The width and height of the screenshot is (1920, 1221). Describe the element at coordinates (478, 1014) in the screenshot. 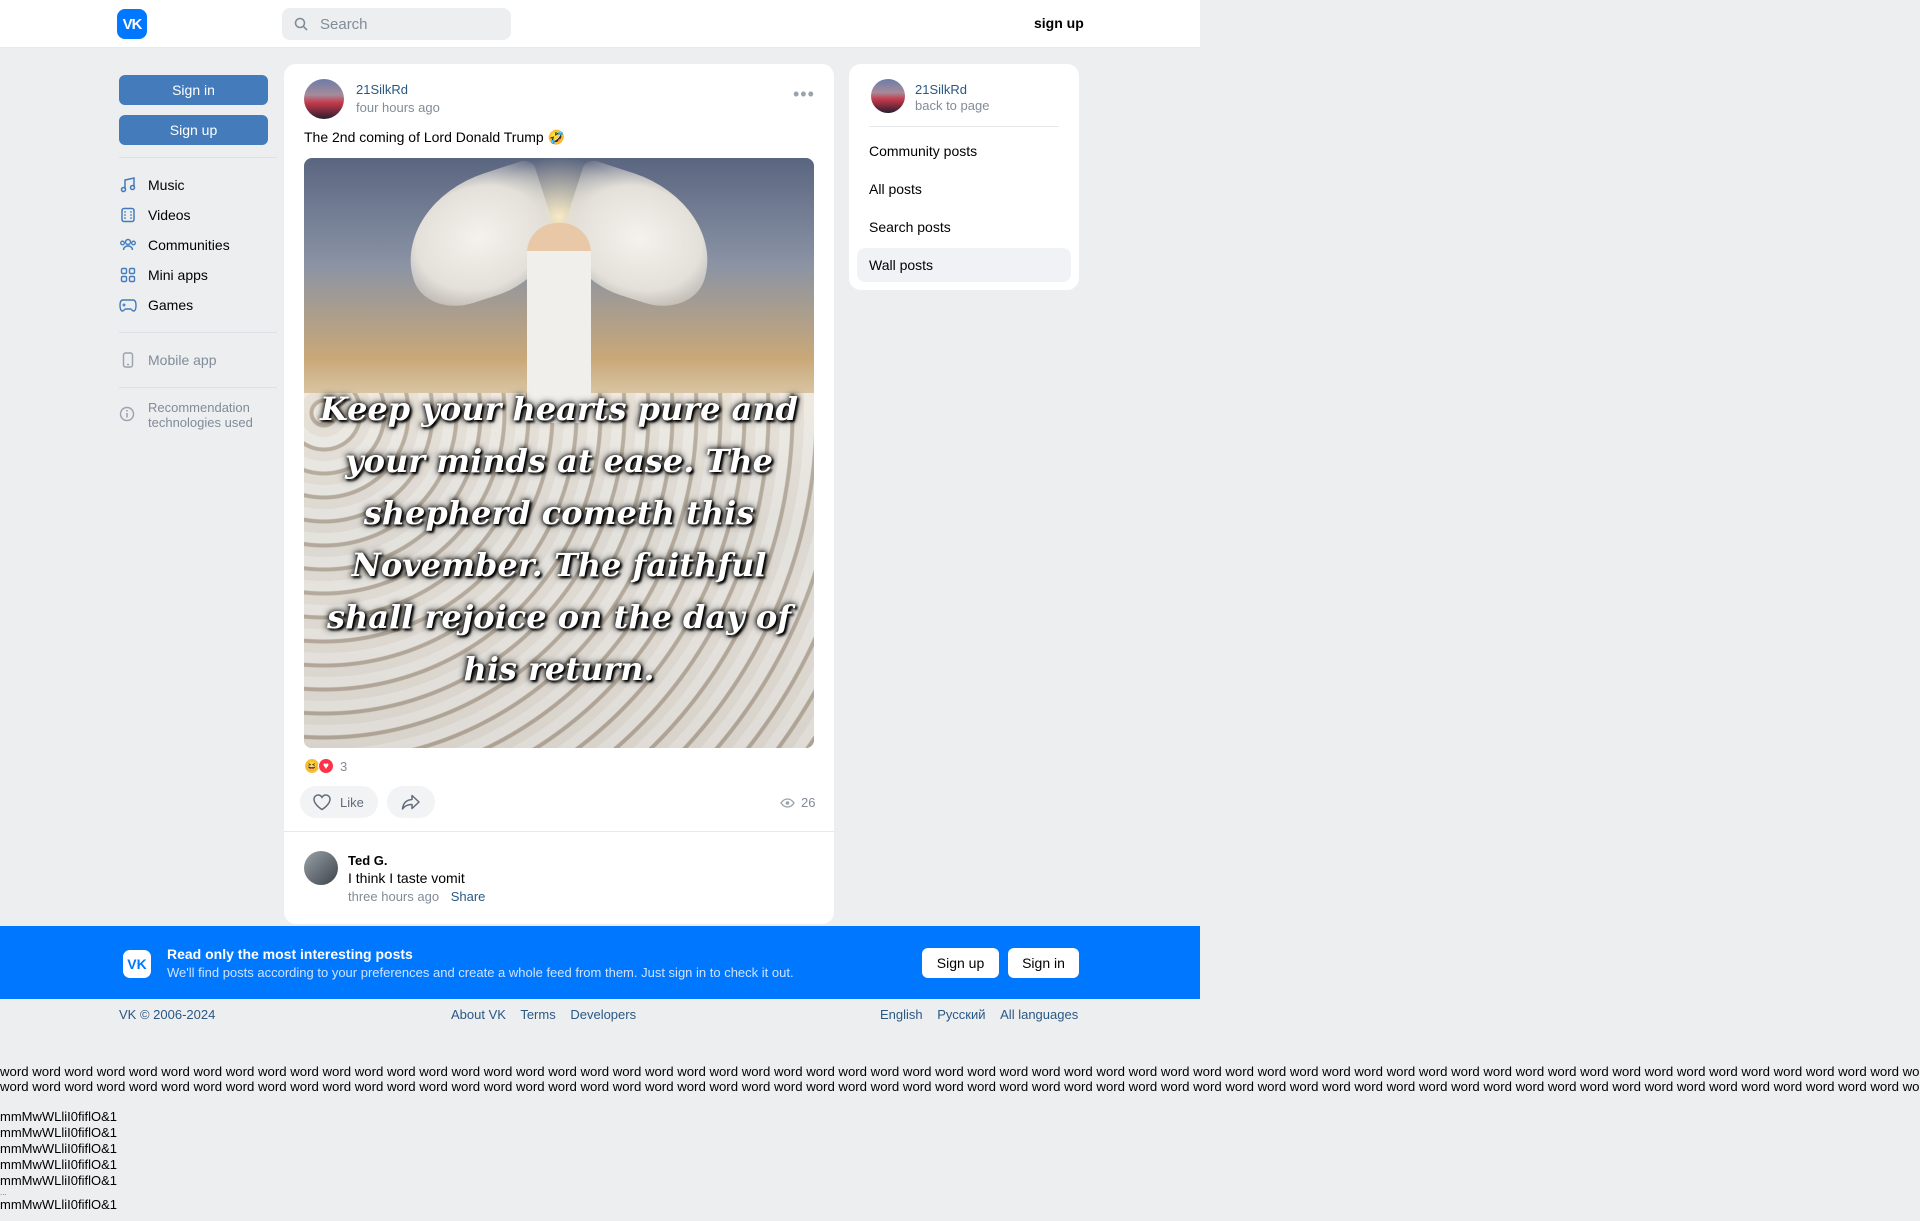

I see `footer-about-link: About VK` at that location.